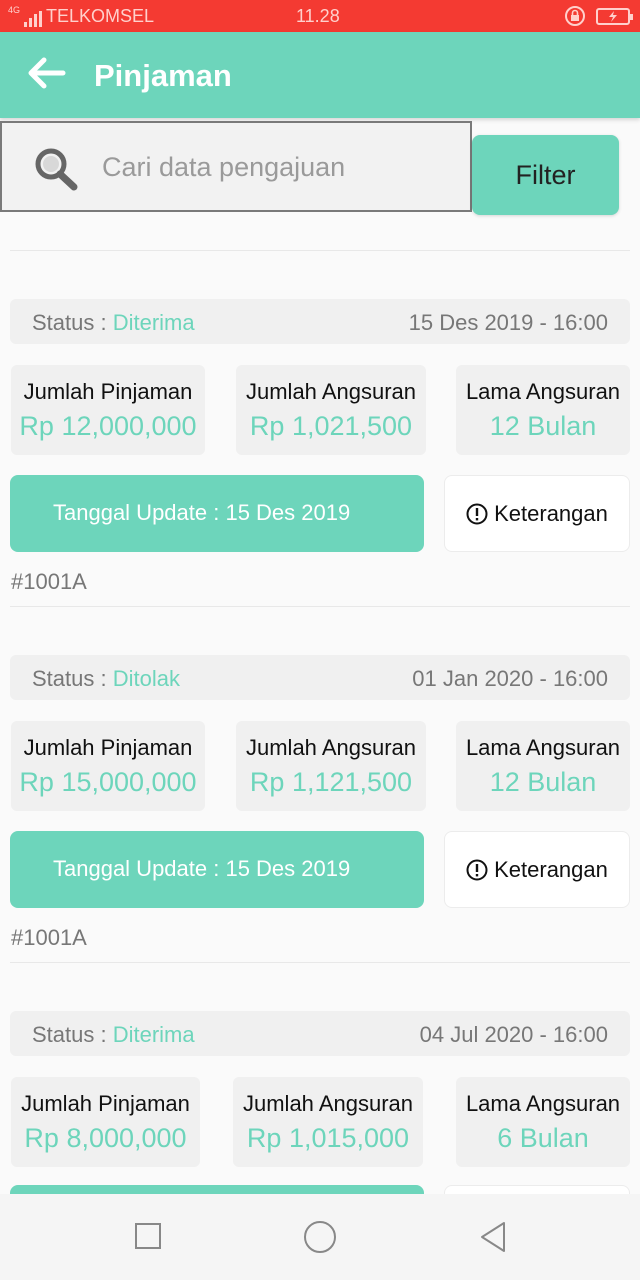  I want to click on back-icon, so click(493, 1237).